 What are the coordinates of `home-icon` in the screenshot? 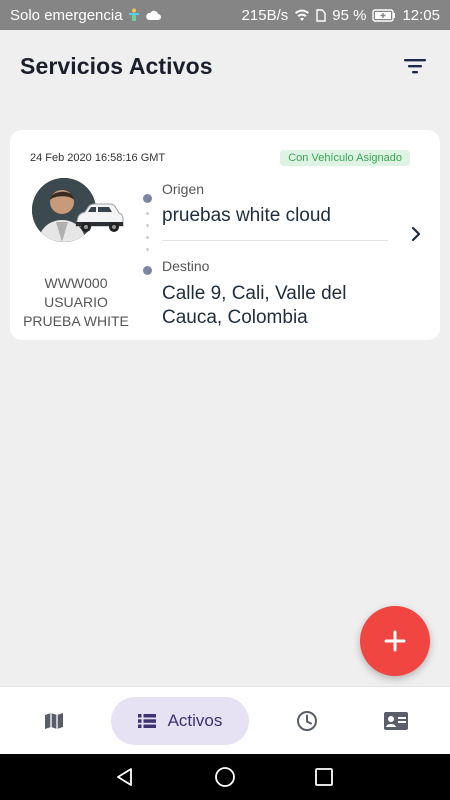 It's located at (225, 777).